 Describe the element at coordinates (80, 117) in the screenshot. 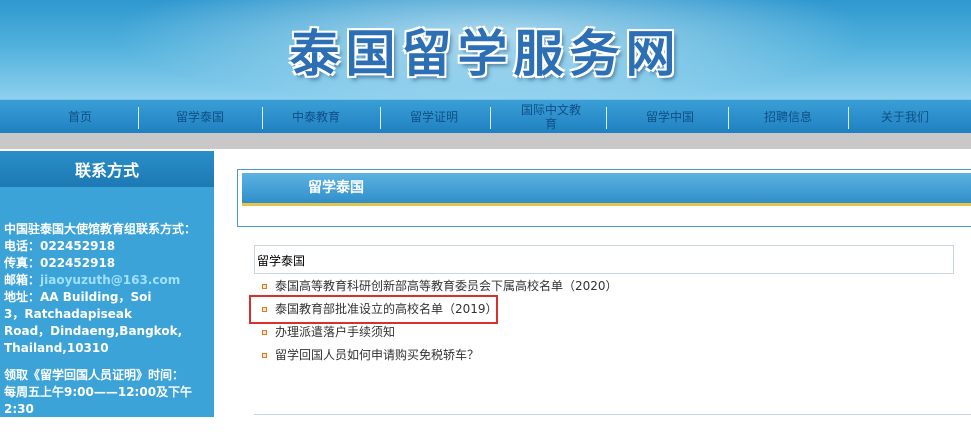

I see `nav-home: 首页` at that location.